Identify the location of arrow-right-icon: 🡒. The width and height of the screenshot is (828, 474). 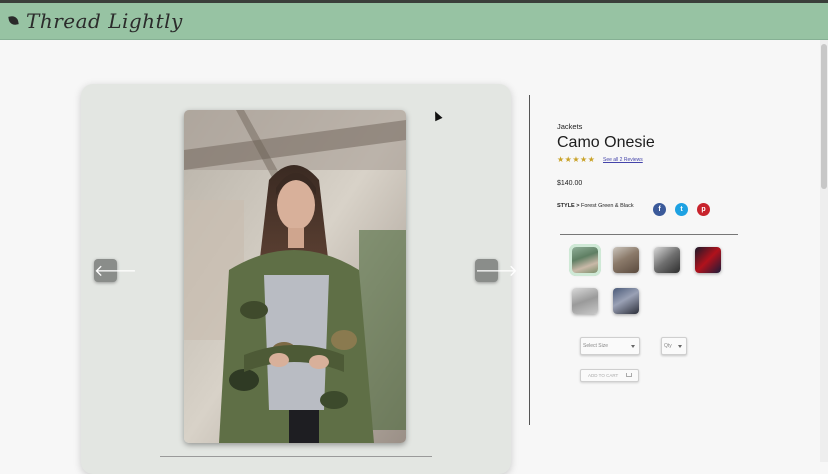
(496, 270).